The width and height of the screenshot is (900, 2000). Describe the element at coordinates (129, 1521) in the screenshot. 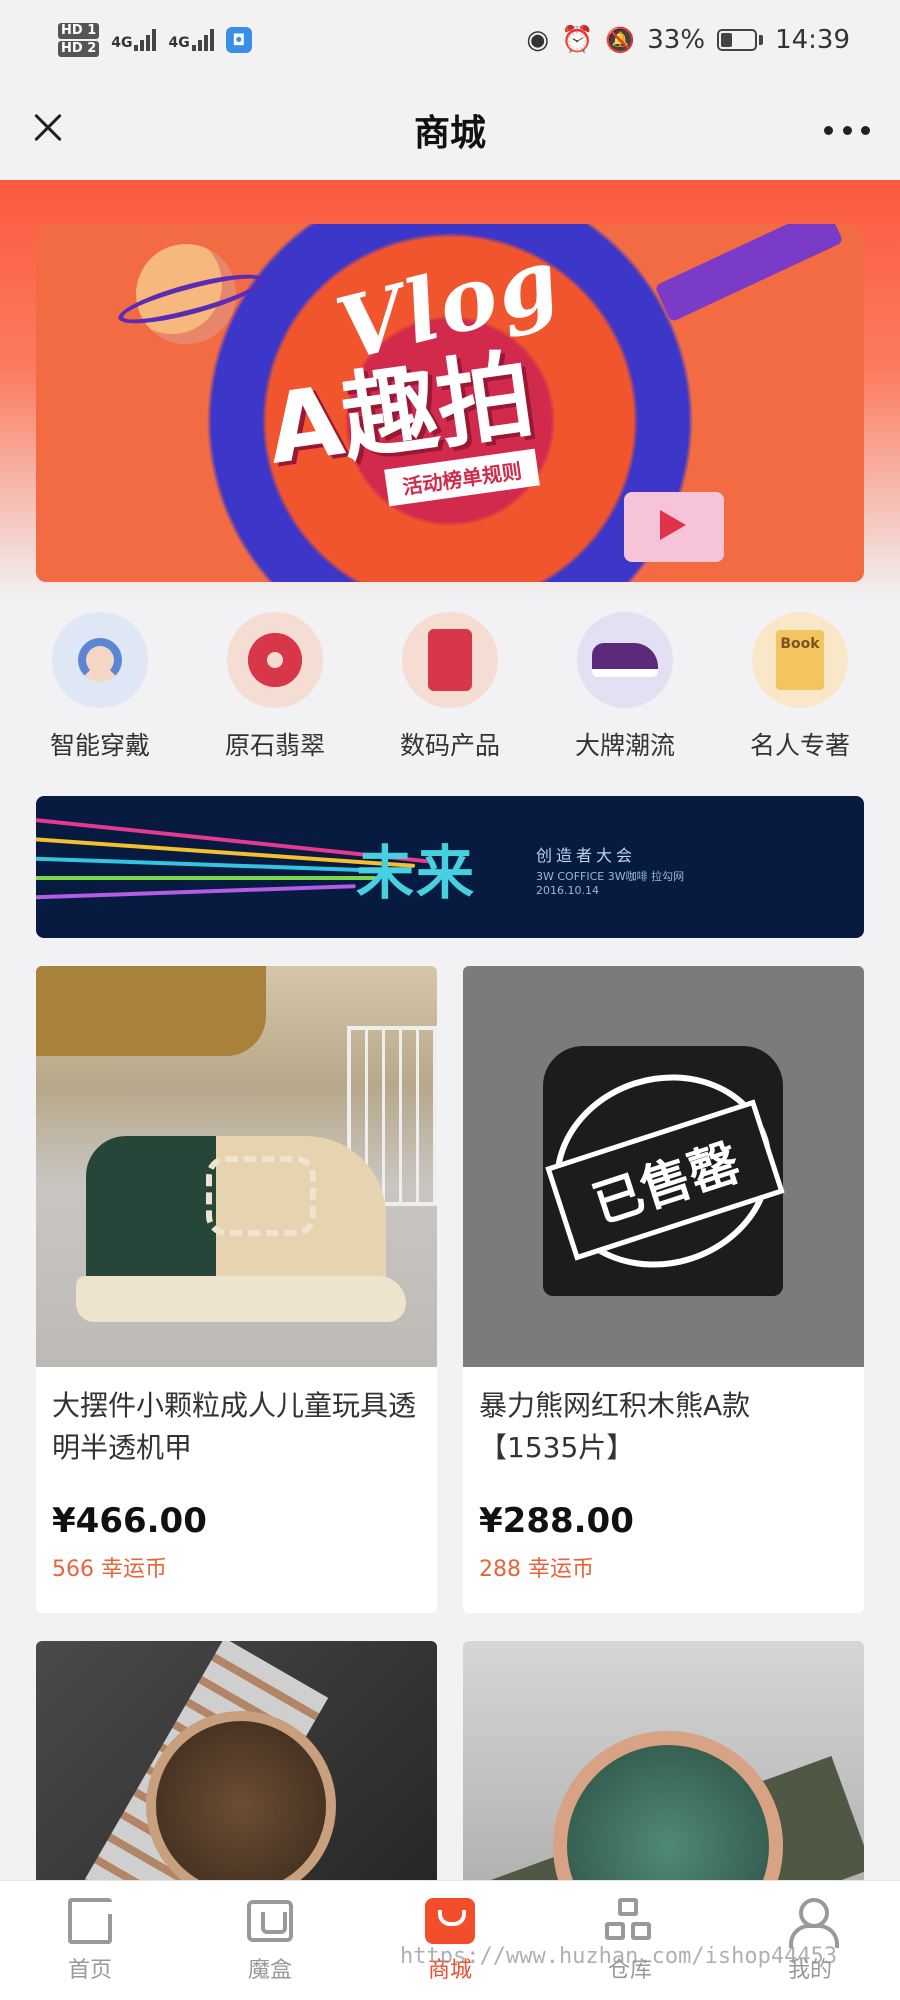

I see `product-price: ¥466.00` at that location.